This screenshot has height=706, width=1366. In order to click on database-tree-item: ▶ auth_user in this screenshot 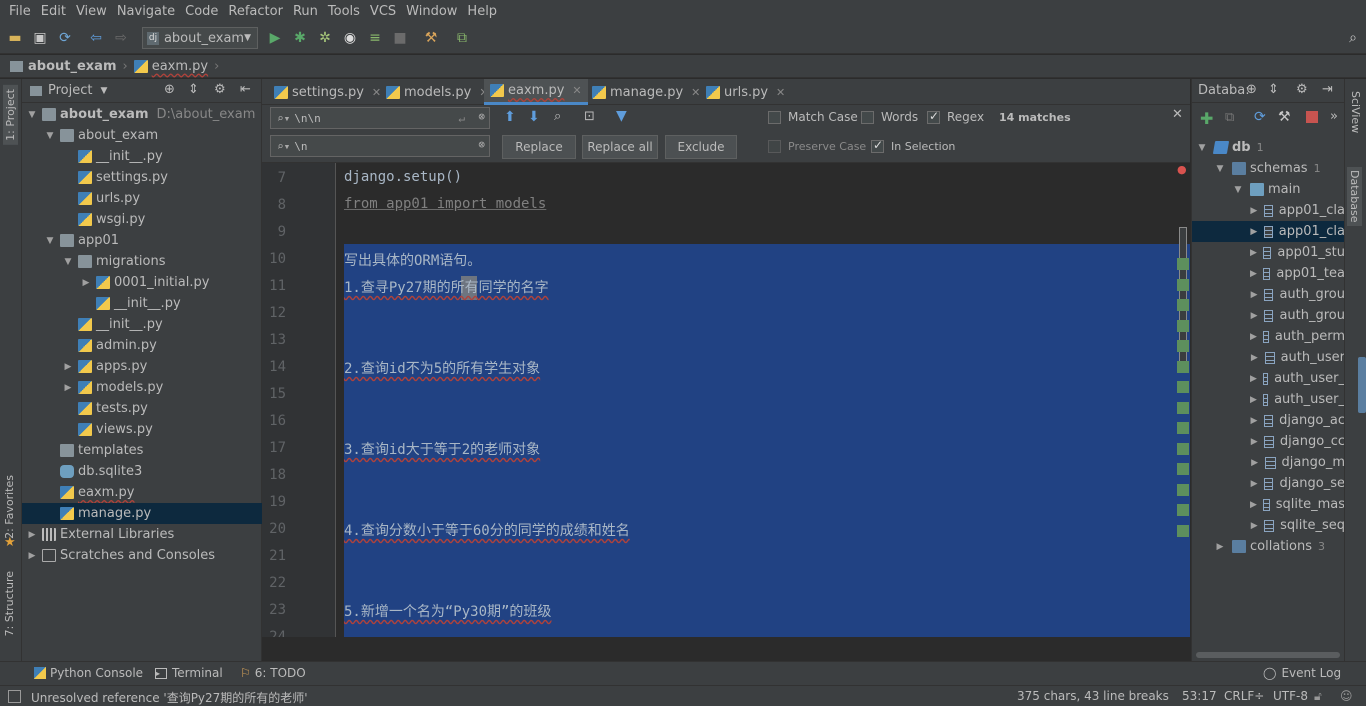, I will do `click(1268, 357)`.